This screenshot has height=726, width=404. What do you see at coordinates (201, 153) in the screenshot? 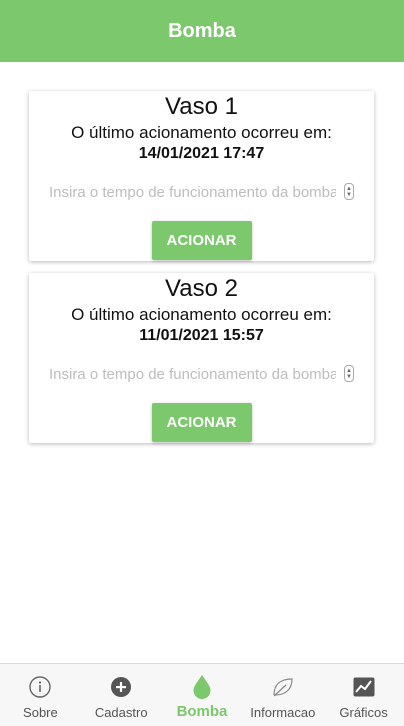
I see `last-activation-datetime: 14/01/2021 17:47` at bounding box center [201, 153].